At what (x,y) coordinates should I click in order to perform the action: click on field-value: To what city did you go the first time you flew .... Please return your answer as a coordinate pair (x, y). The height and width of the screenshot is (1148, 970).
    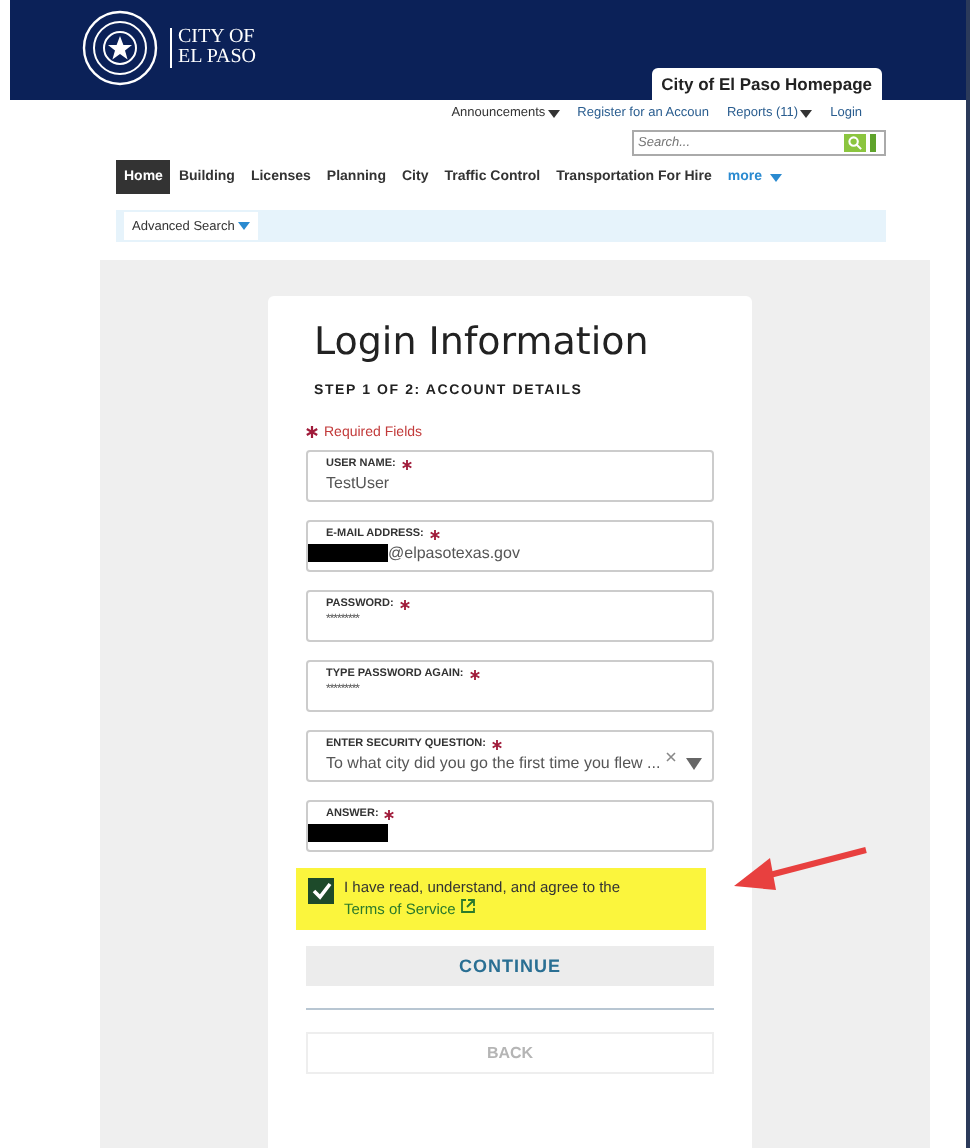
    Looking at the image, I should click on (493, 763).